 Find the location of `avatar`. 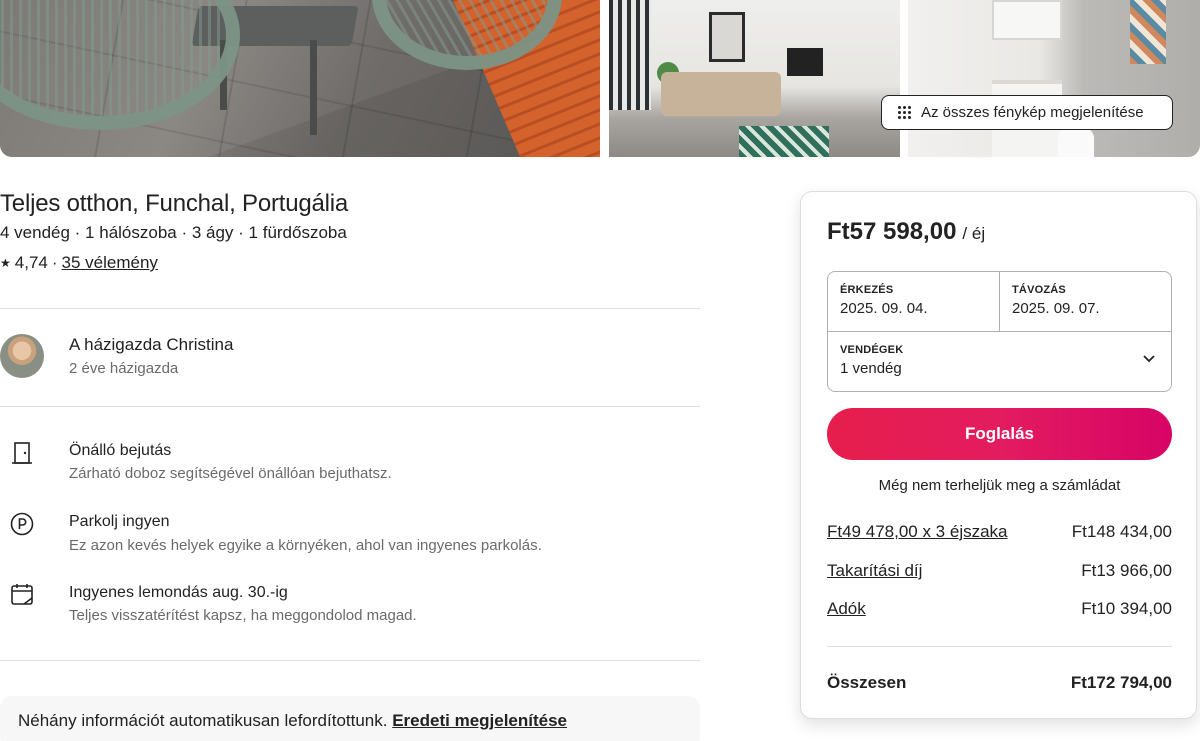

avatar is located at coordinates (22, 356).